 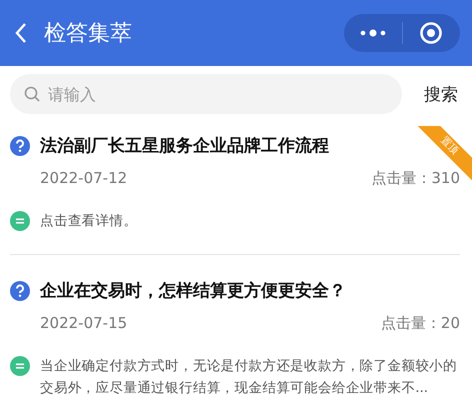 What do you see at coordinates (88, 34) in the screenshot?
I see `page-title: 检答集萃` at bounding box center [88, 34].